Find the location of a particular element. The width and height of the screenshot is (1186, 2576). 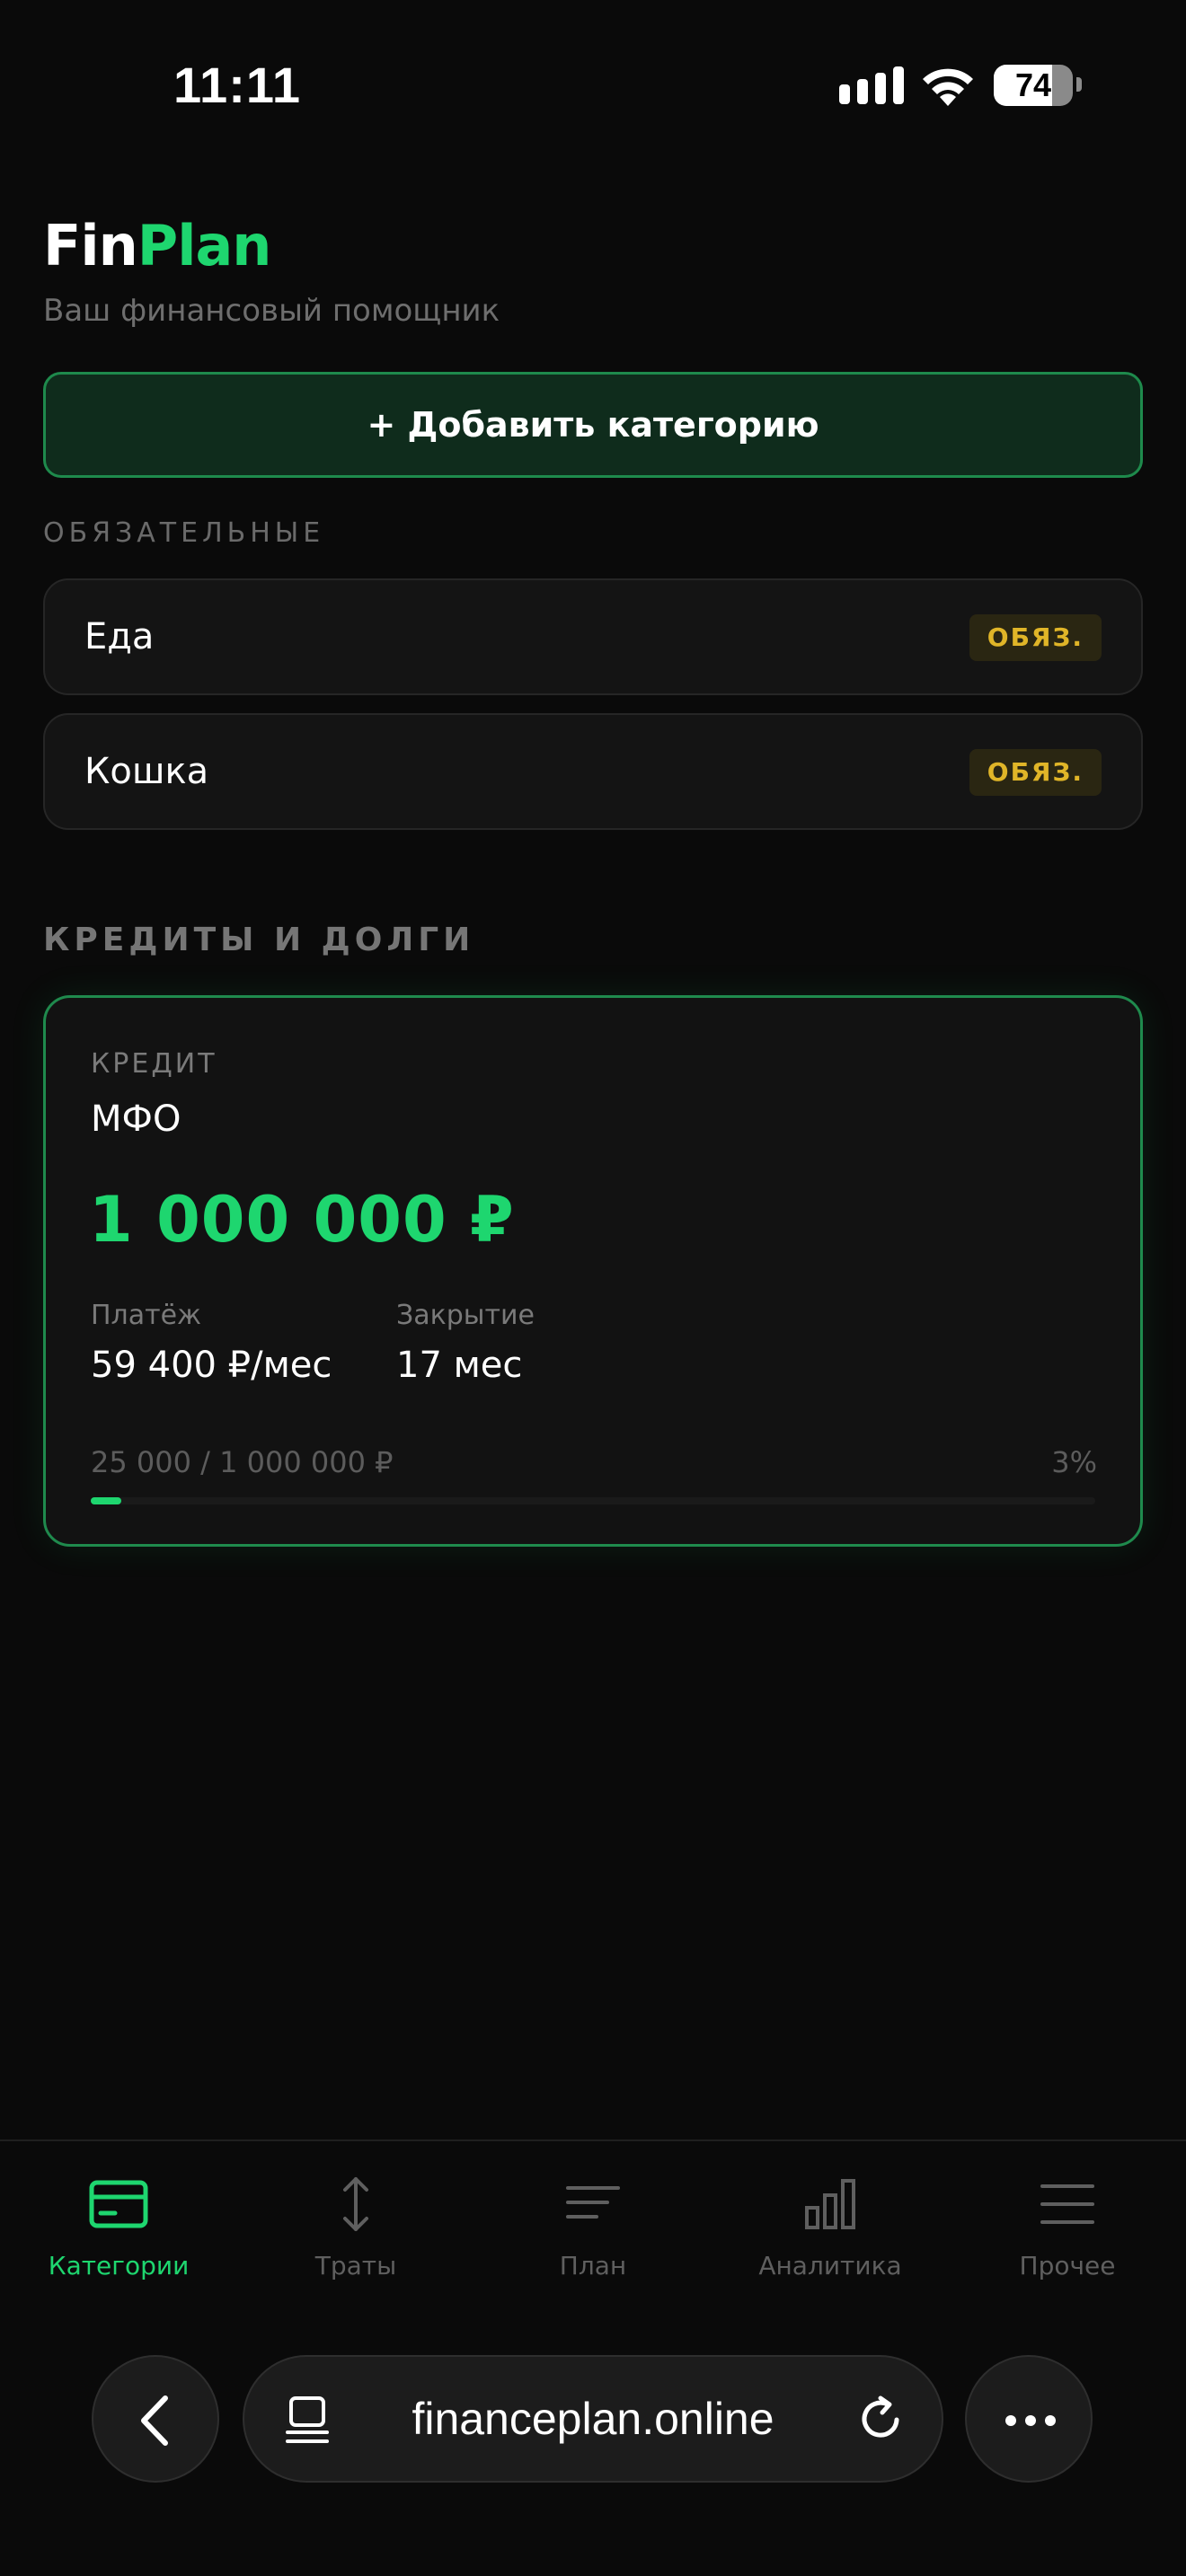

app-tagline: Ваш финансовый помощник is located at coordinates (271, 311).